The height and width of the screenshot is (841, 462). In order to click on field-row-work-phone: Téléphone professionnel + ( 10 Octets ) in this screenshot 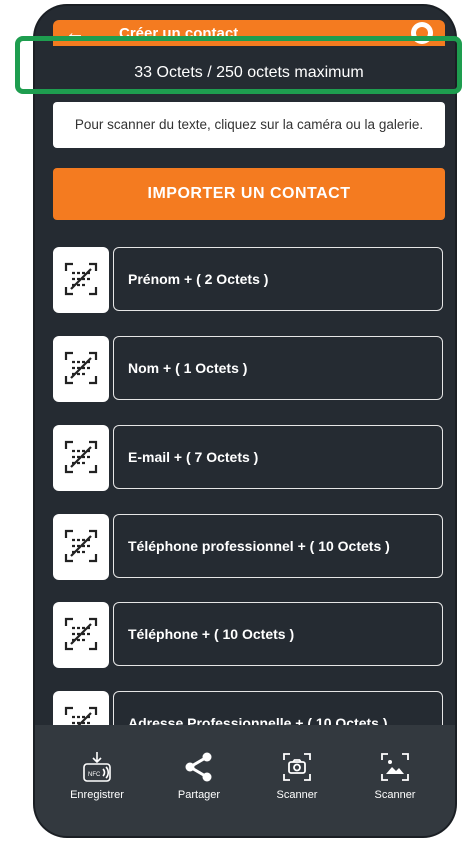, I will do `click(249, 547)`.